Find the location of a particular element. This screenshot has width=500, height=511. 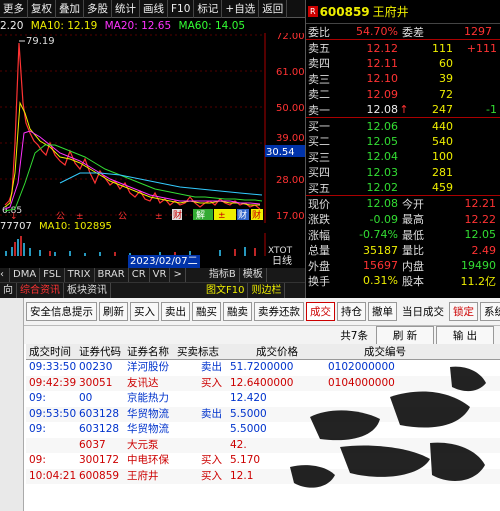

bid-volume: 100 is located at coordinates (442, 157).